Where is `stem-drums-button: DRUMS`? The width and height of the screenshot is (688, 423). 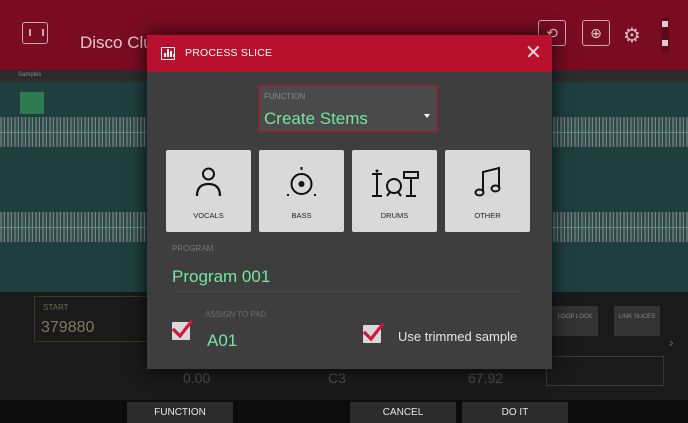
stem-drums-button: DRUMS is located at coordinates (394, 191).